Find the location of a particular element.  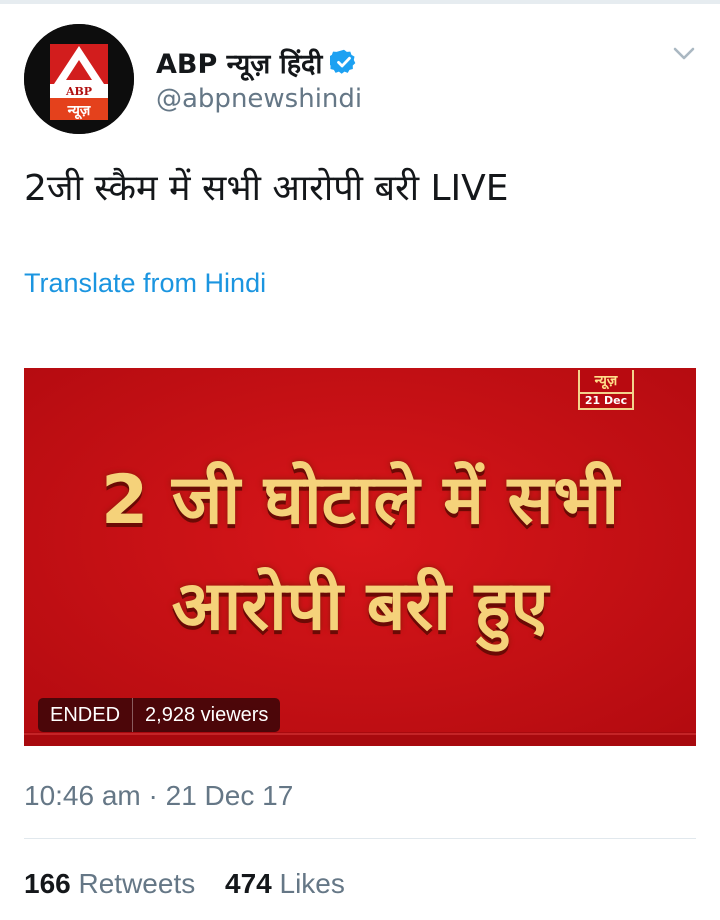

channel-logo-bug: न्यूज़ 21 Dec is located at coordinates (606, 390).